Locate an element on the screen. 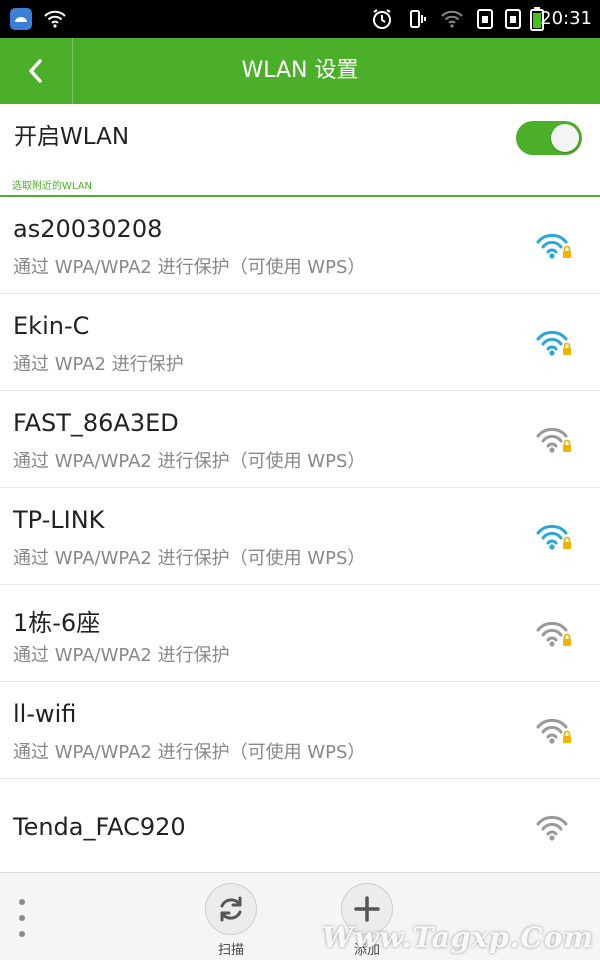 This screenshot has height=960, width=600. network-item: 1栋-6座通过 WPA/WPA2 进行保护 is located at coordinates (300, 633).